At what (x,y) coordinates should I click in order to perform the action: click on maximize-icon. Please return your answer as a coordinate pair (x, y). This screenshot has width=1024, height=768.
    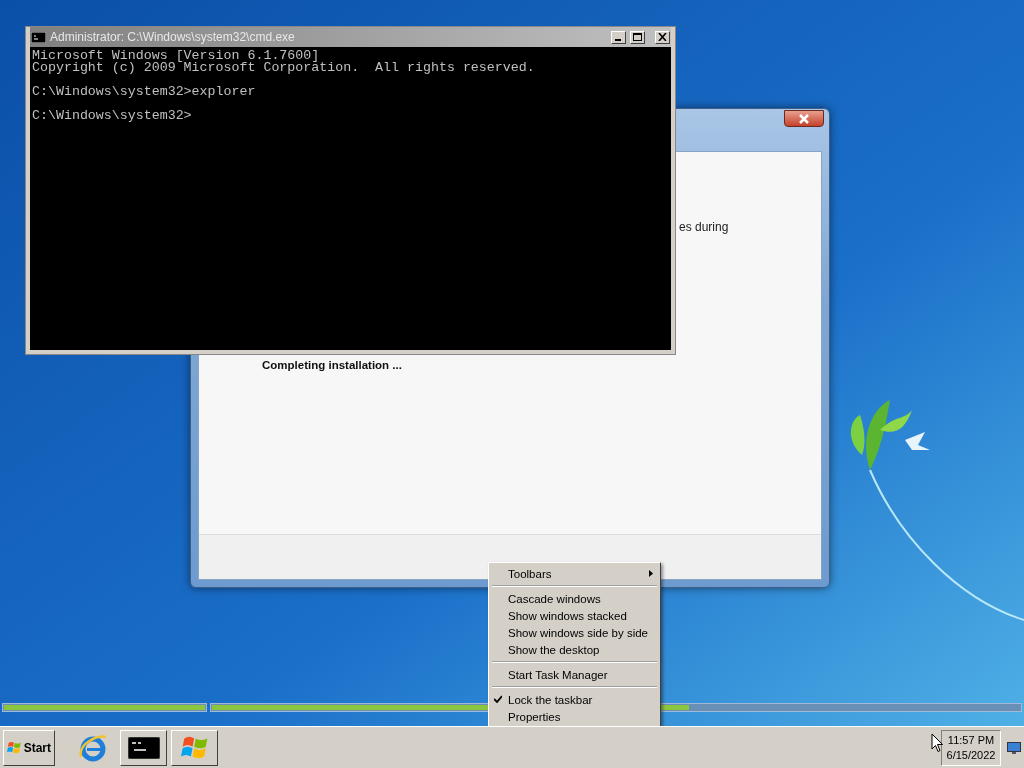
    Looking at the image, I should click on (637, 37).